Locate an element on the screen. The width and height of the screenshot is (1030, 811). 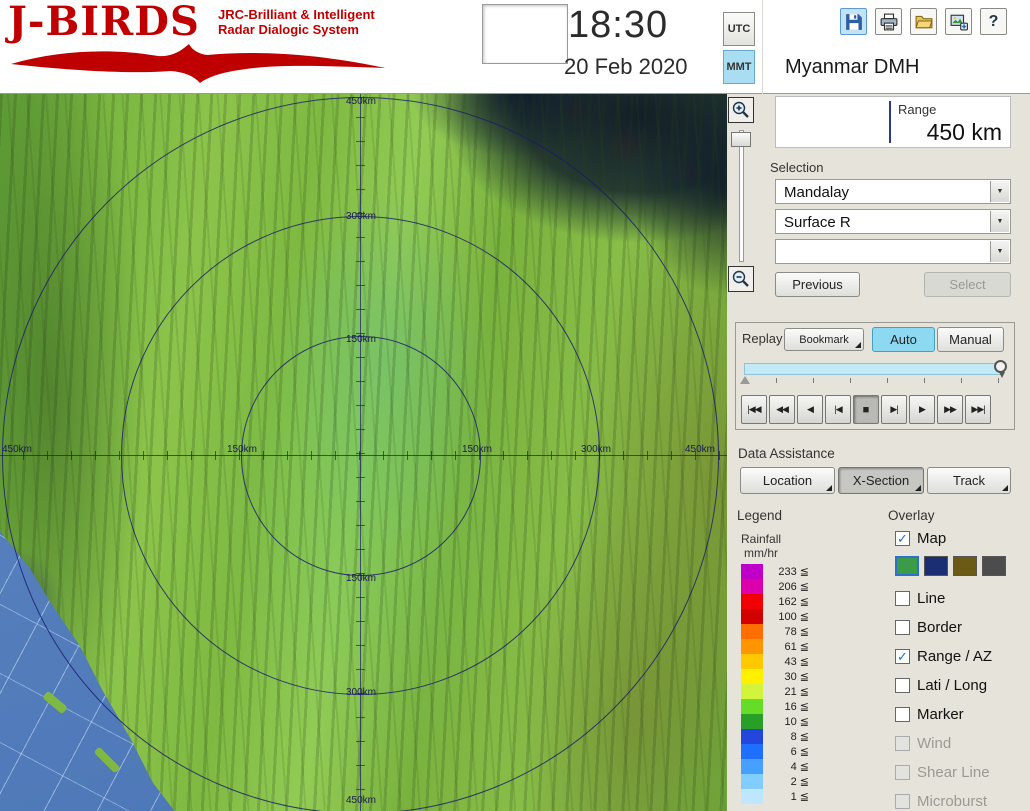
track-button: Track is located at coordinates (969, 480).